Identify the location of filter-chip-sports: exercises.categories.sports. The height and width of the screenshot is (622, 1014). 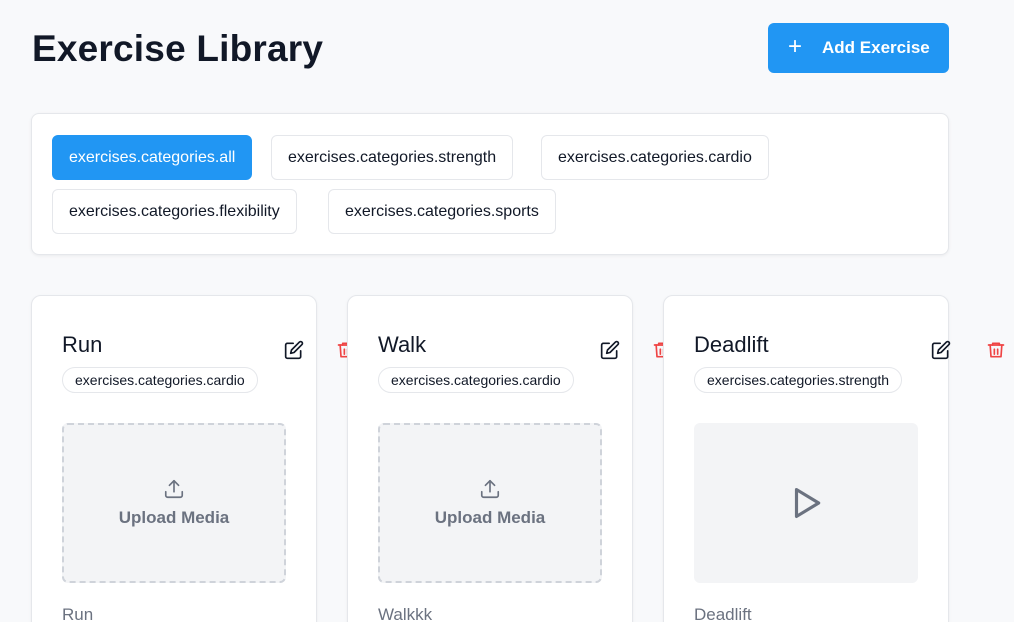
(442, 211).